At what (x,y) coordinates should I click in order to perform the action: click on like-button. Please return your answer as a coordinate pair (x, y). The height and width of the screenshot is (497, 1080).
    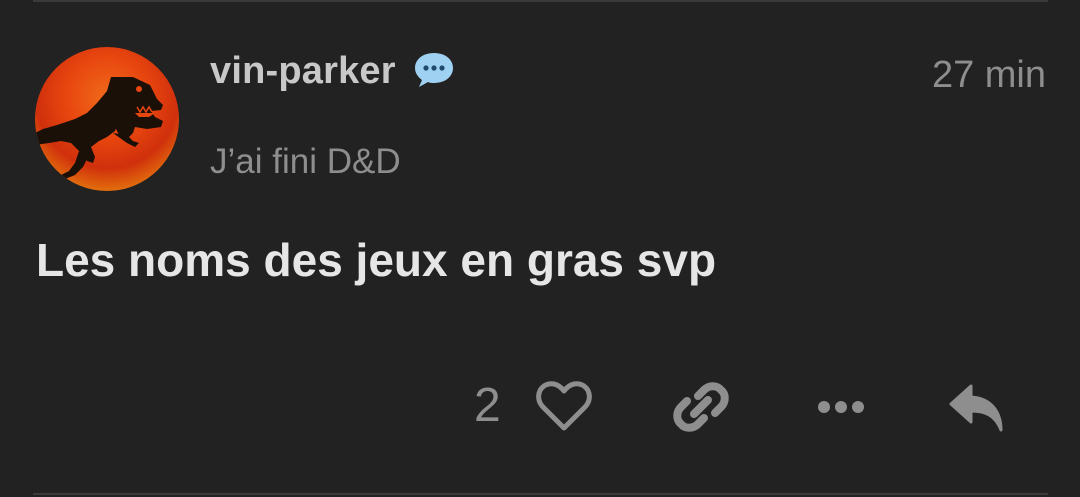
    Looking at the image, I should click on (564, 407).